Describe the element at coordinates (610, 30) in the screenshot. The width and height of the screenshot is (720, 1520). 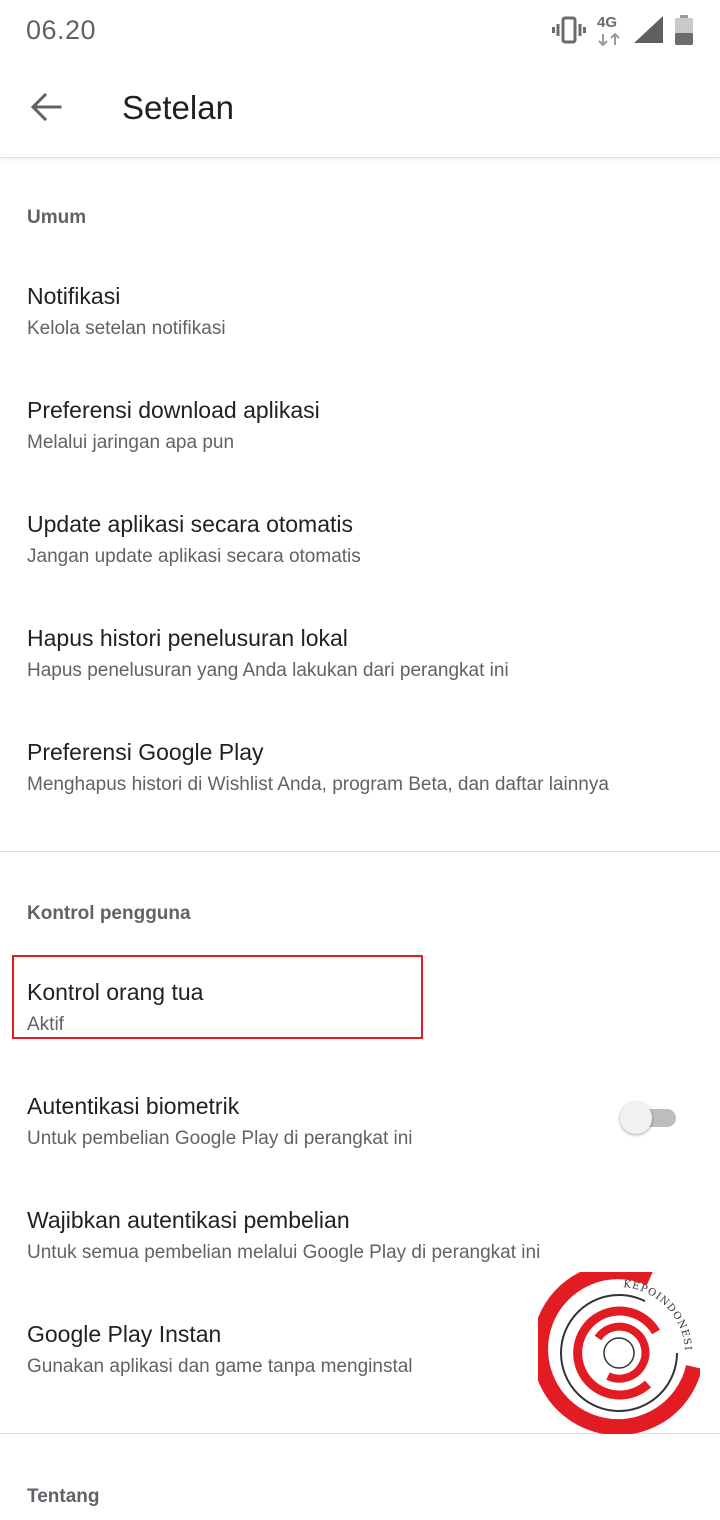
I see `network-4g-icon: 4G` at that location.